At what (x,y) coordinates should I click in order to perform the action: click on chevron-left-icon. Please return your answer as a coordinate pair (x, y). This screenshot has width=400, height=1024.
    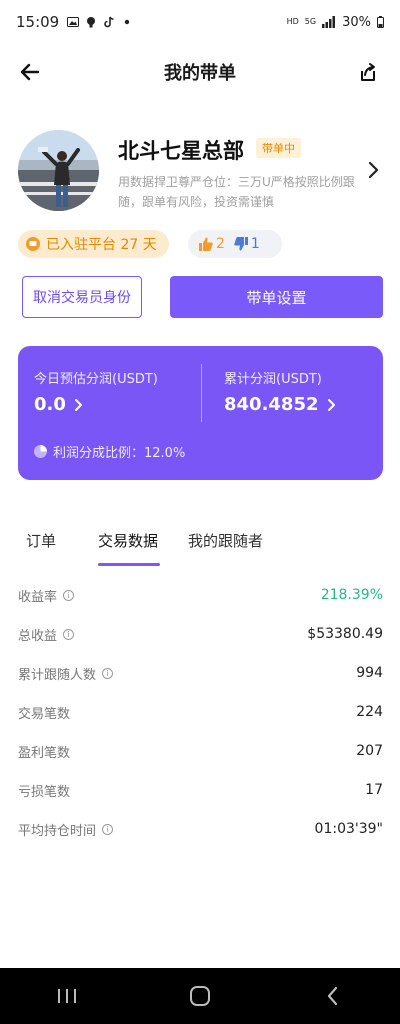
    Looking at the image, I should click on (333, 996).